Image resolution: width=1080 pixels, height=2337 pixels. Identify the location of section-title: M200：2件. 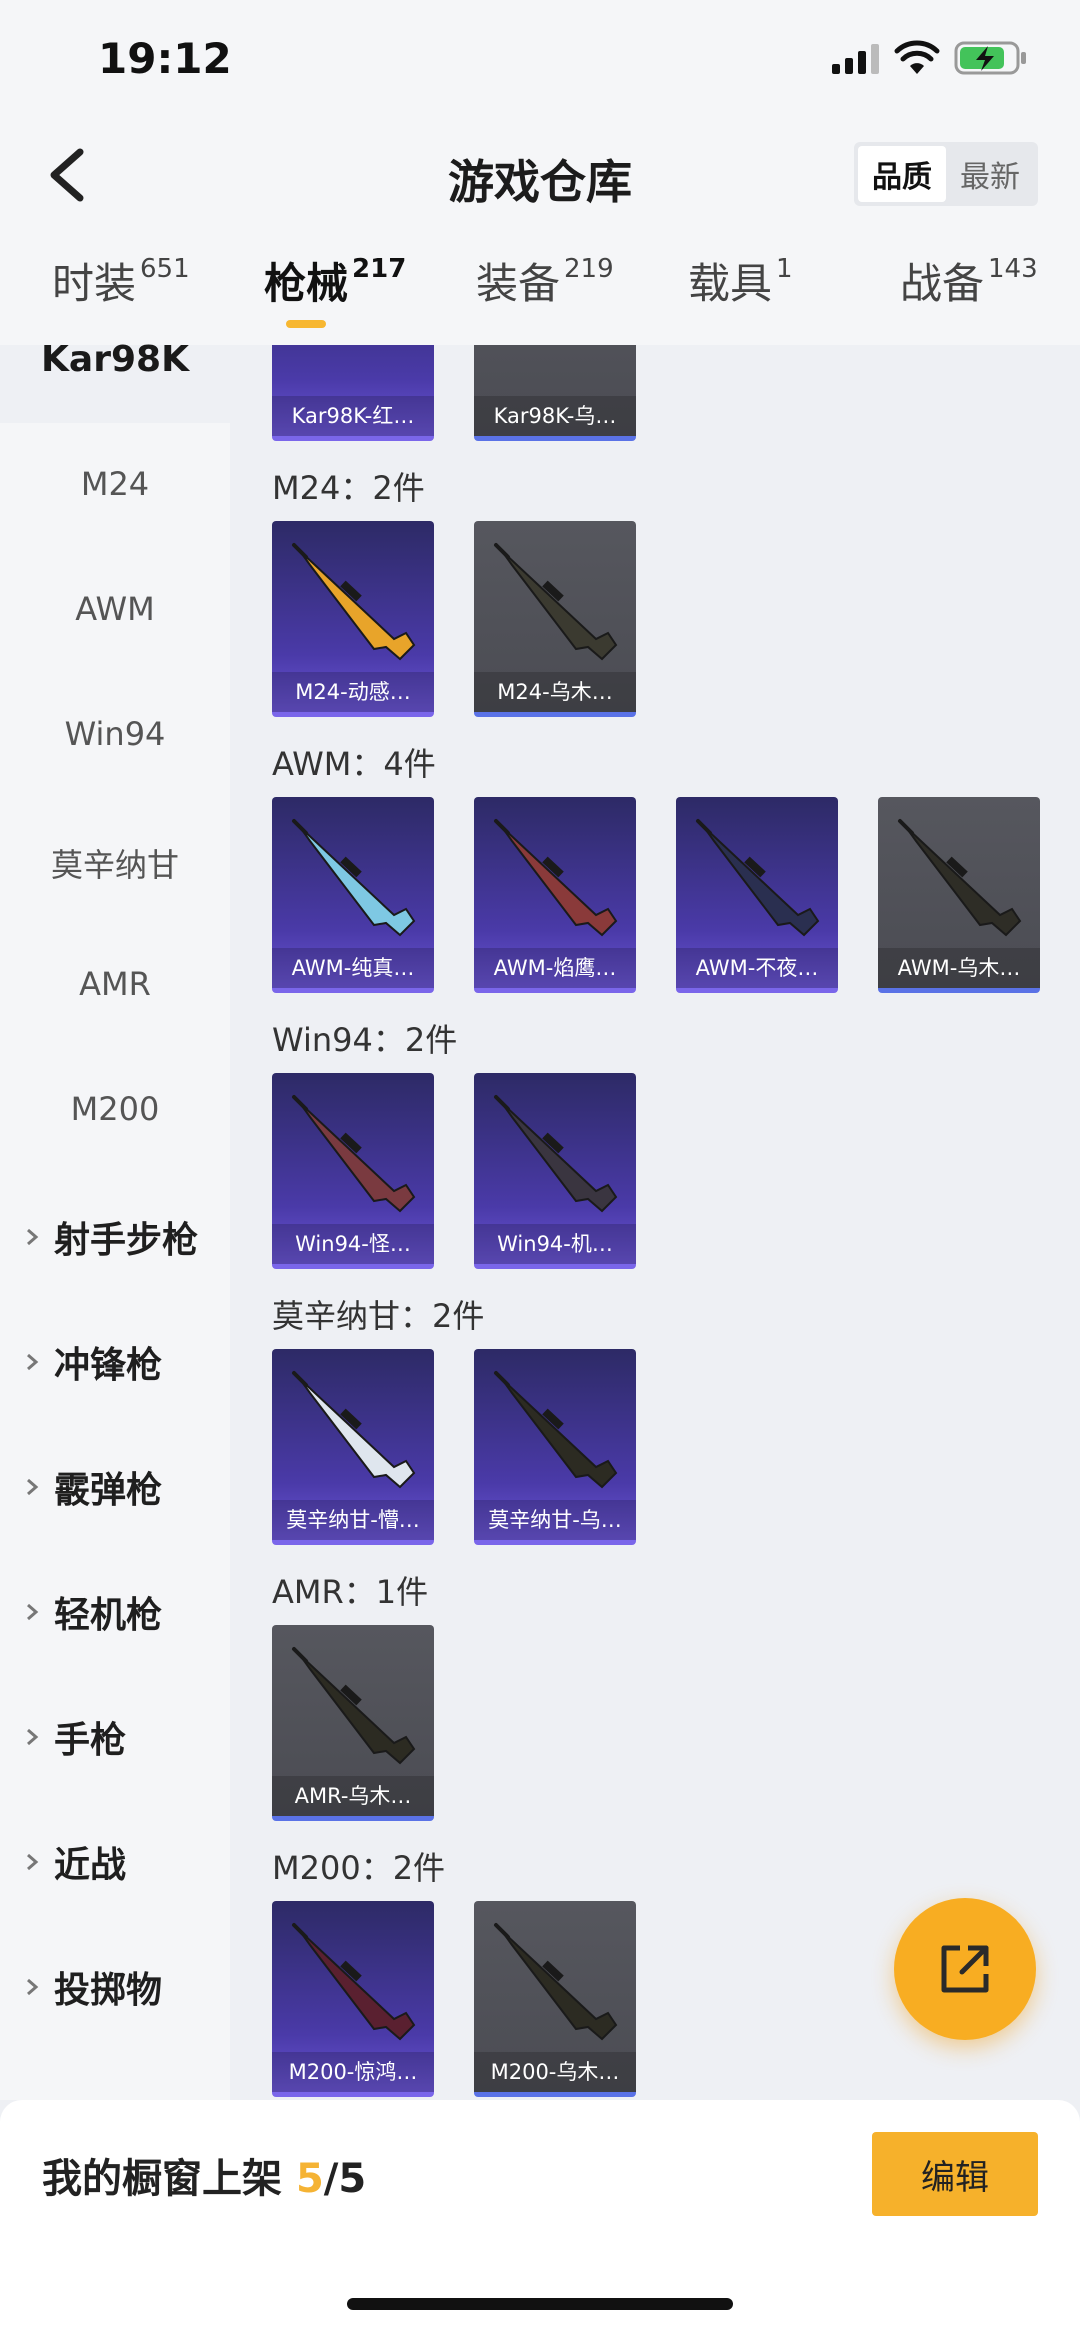
(359, 1868).